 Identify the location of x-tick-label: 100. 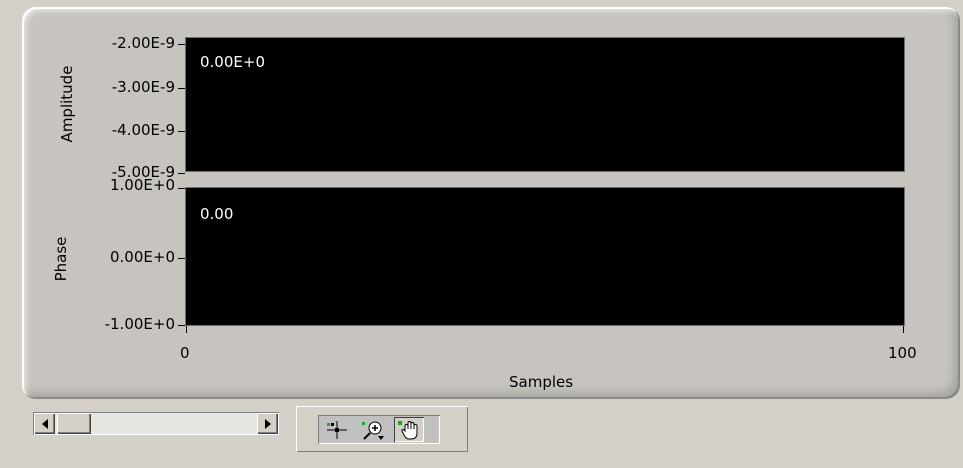
(902, 353).